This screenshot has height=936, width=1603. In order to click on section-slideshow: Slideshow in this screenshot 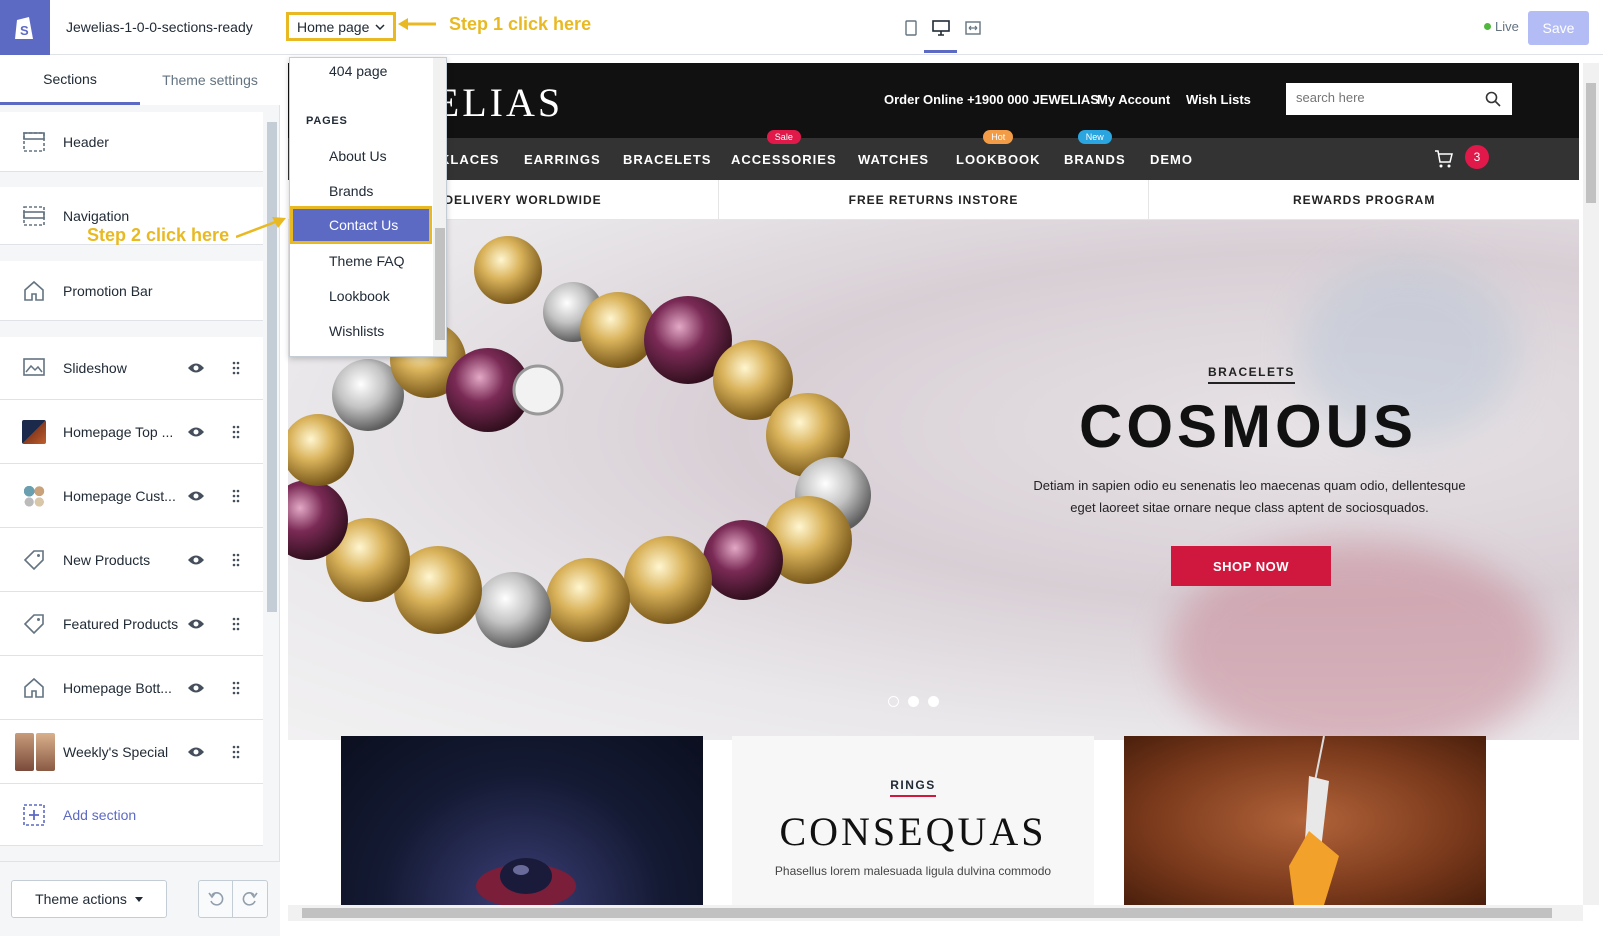, I will do `click(131, 368)`.